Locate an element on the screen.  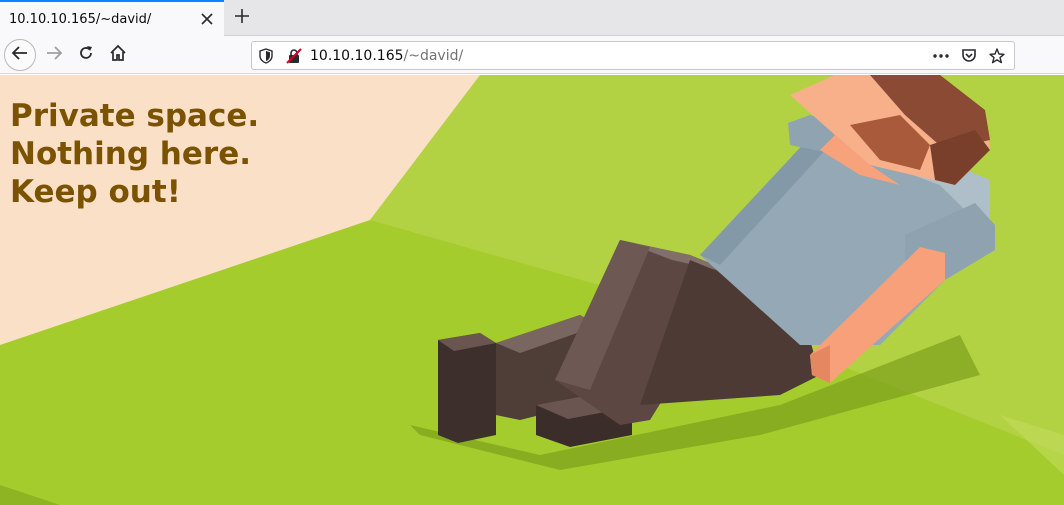
pocket-icon is located at coordinates (969, 56).